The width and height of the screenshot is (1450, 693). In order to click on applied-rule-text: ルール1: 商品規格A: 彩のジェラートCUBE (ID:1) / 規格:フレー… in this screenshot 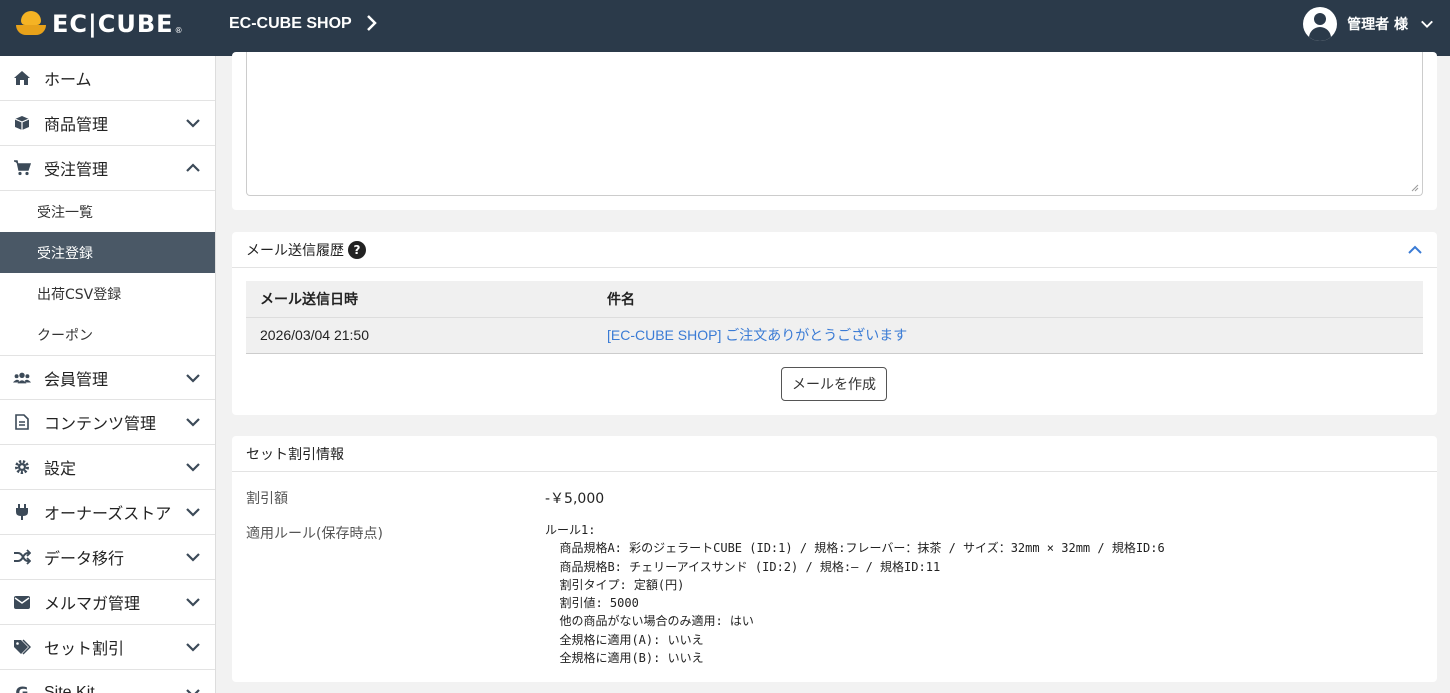, I will do `click(855, 594)`.